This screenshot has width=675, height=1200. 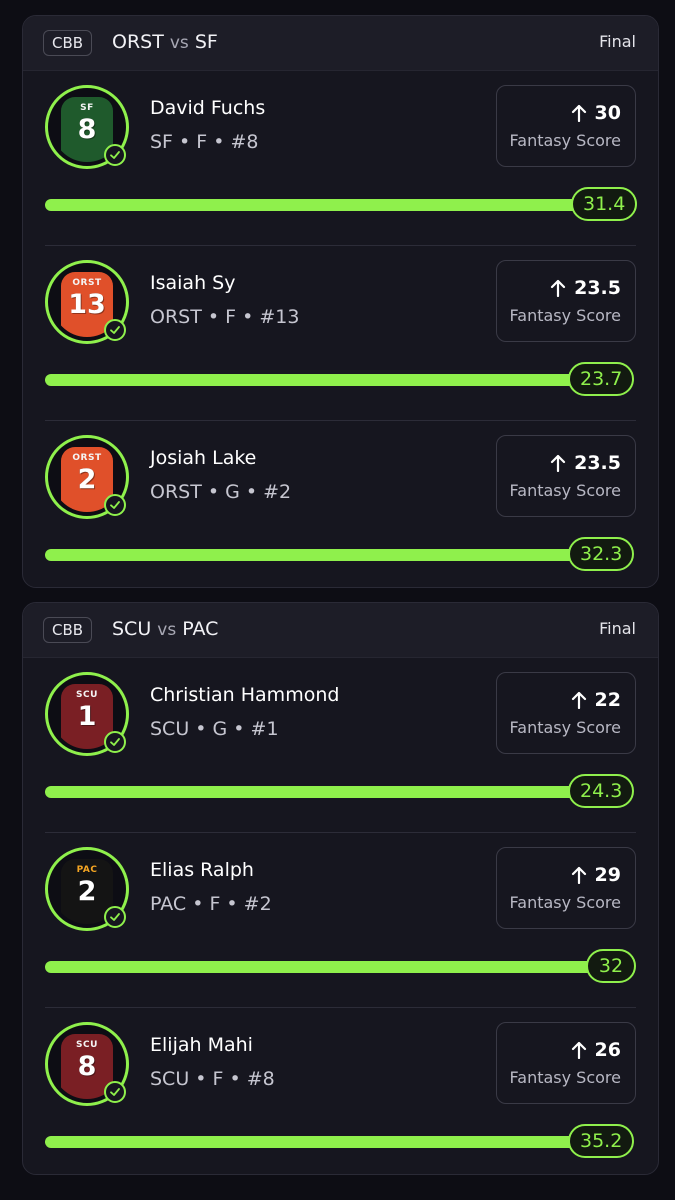 I want to click on line-value: 22, so click(x=607, y=700).